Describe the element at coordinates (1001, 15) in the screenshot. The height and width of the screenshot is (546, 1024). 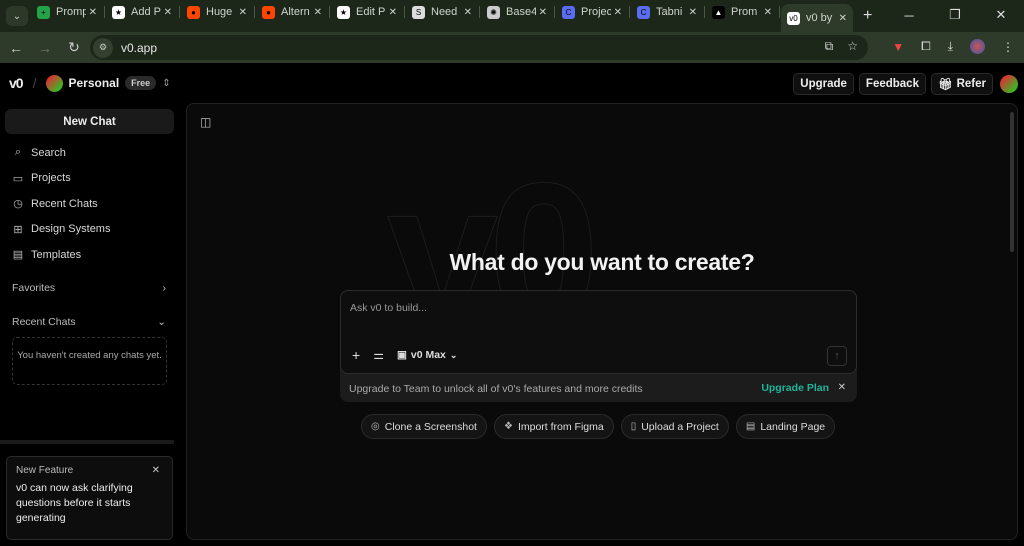
I see `close-window-button: ✕` at that location.